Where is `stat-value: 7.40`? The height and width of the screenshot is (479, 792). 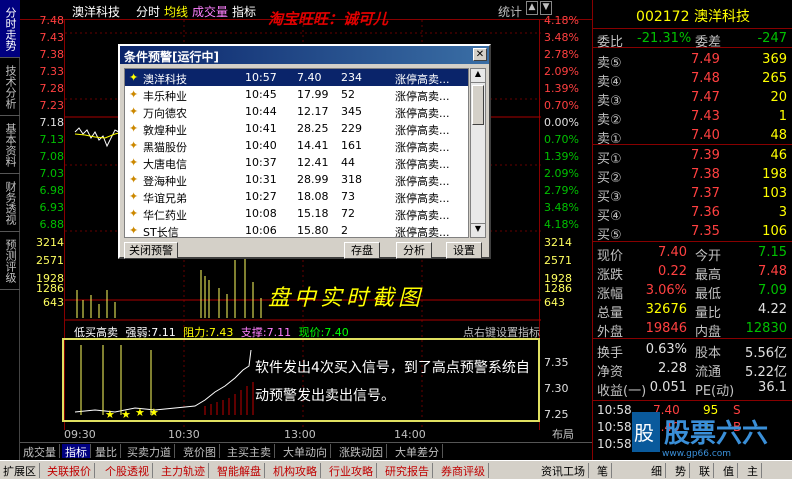 stat-value: 7.40 is located at coordinates (672, 252).